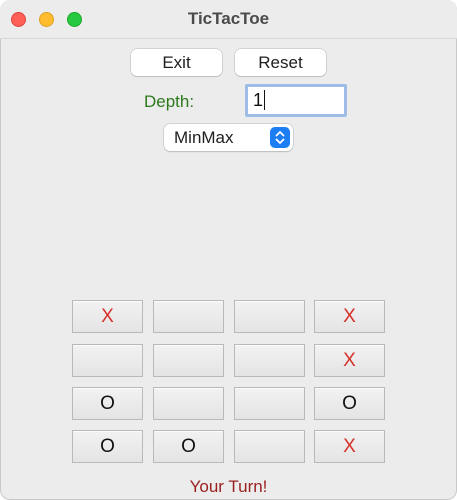 This screenshot has height=500, width=457. What do you see at coordinates (280, 137) in the screenshot?
I see `chevron-updown-icon` at bounding box center [280, 137].